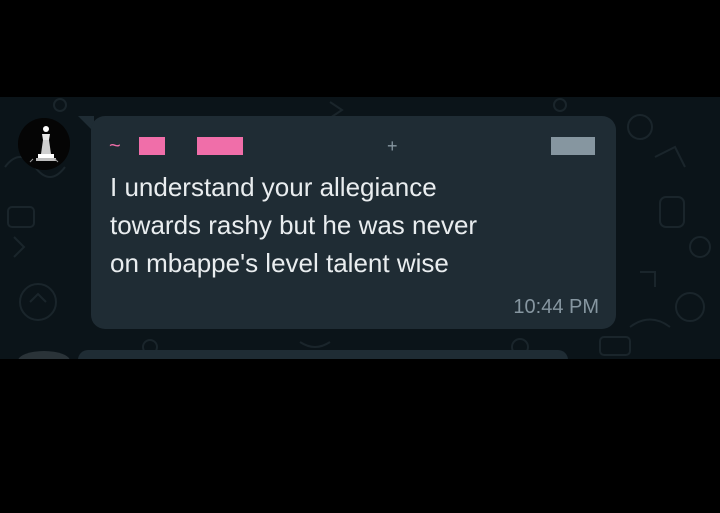 The height and width of the screenshot is (513, 720). Describe the element at coordinates (393, 146) in the screenshot. I see `sender-phone-prefix: +` at that location.